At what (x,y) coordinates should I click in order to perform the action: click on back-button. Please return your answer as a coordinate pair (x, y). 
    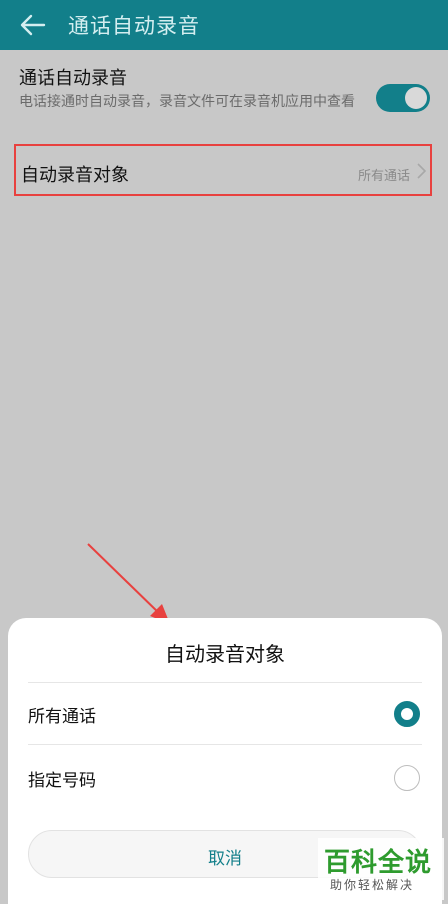
    Looking at the image, I should click on (33, 25).